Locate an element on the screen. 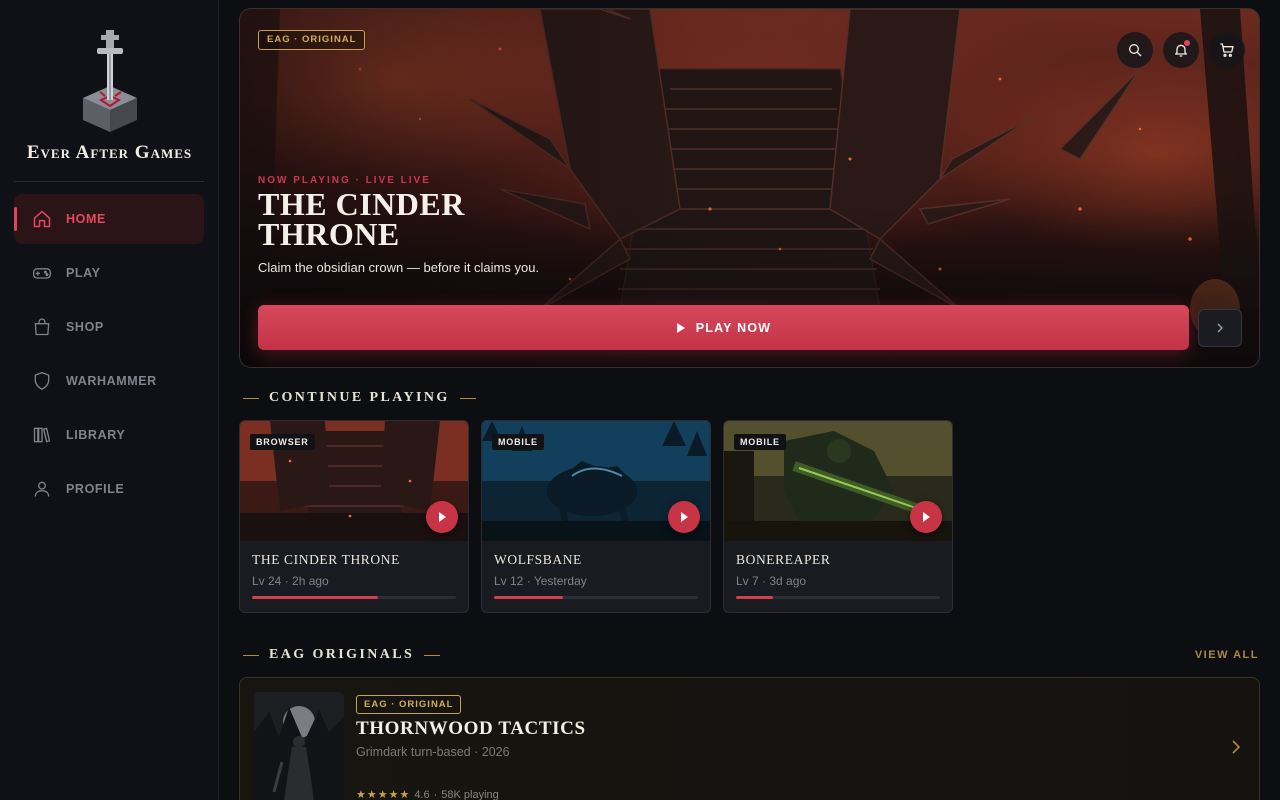  players-count: 58K playing is located at coordinates (470, 794).